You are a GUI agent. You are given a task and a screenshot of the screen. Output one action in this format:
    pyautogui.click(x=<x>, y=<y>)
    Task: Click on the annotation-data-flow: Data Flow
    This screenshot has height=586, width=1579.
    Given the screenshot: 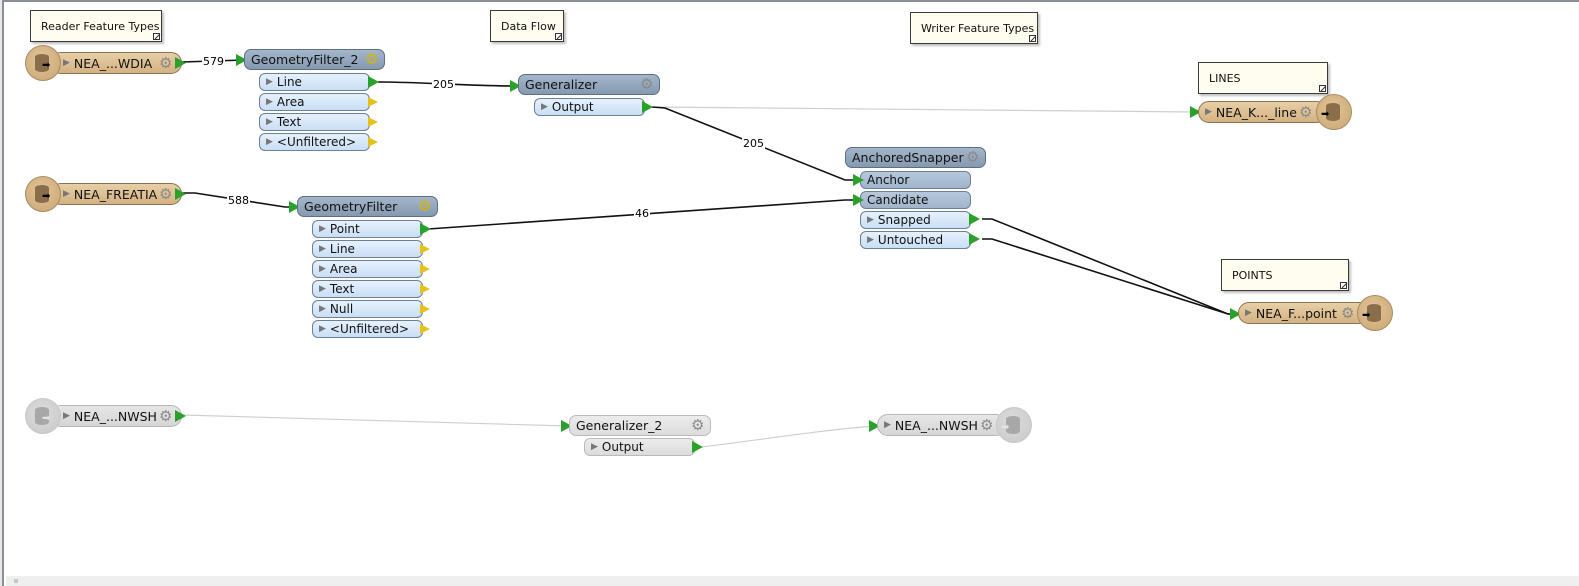 What is the action you would take?
    pyautogui.click(x=527, y=26)
    